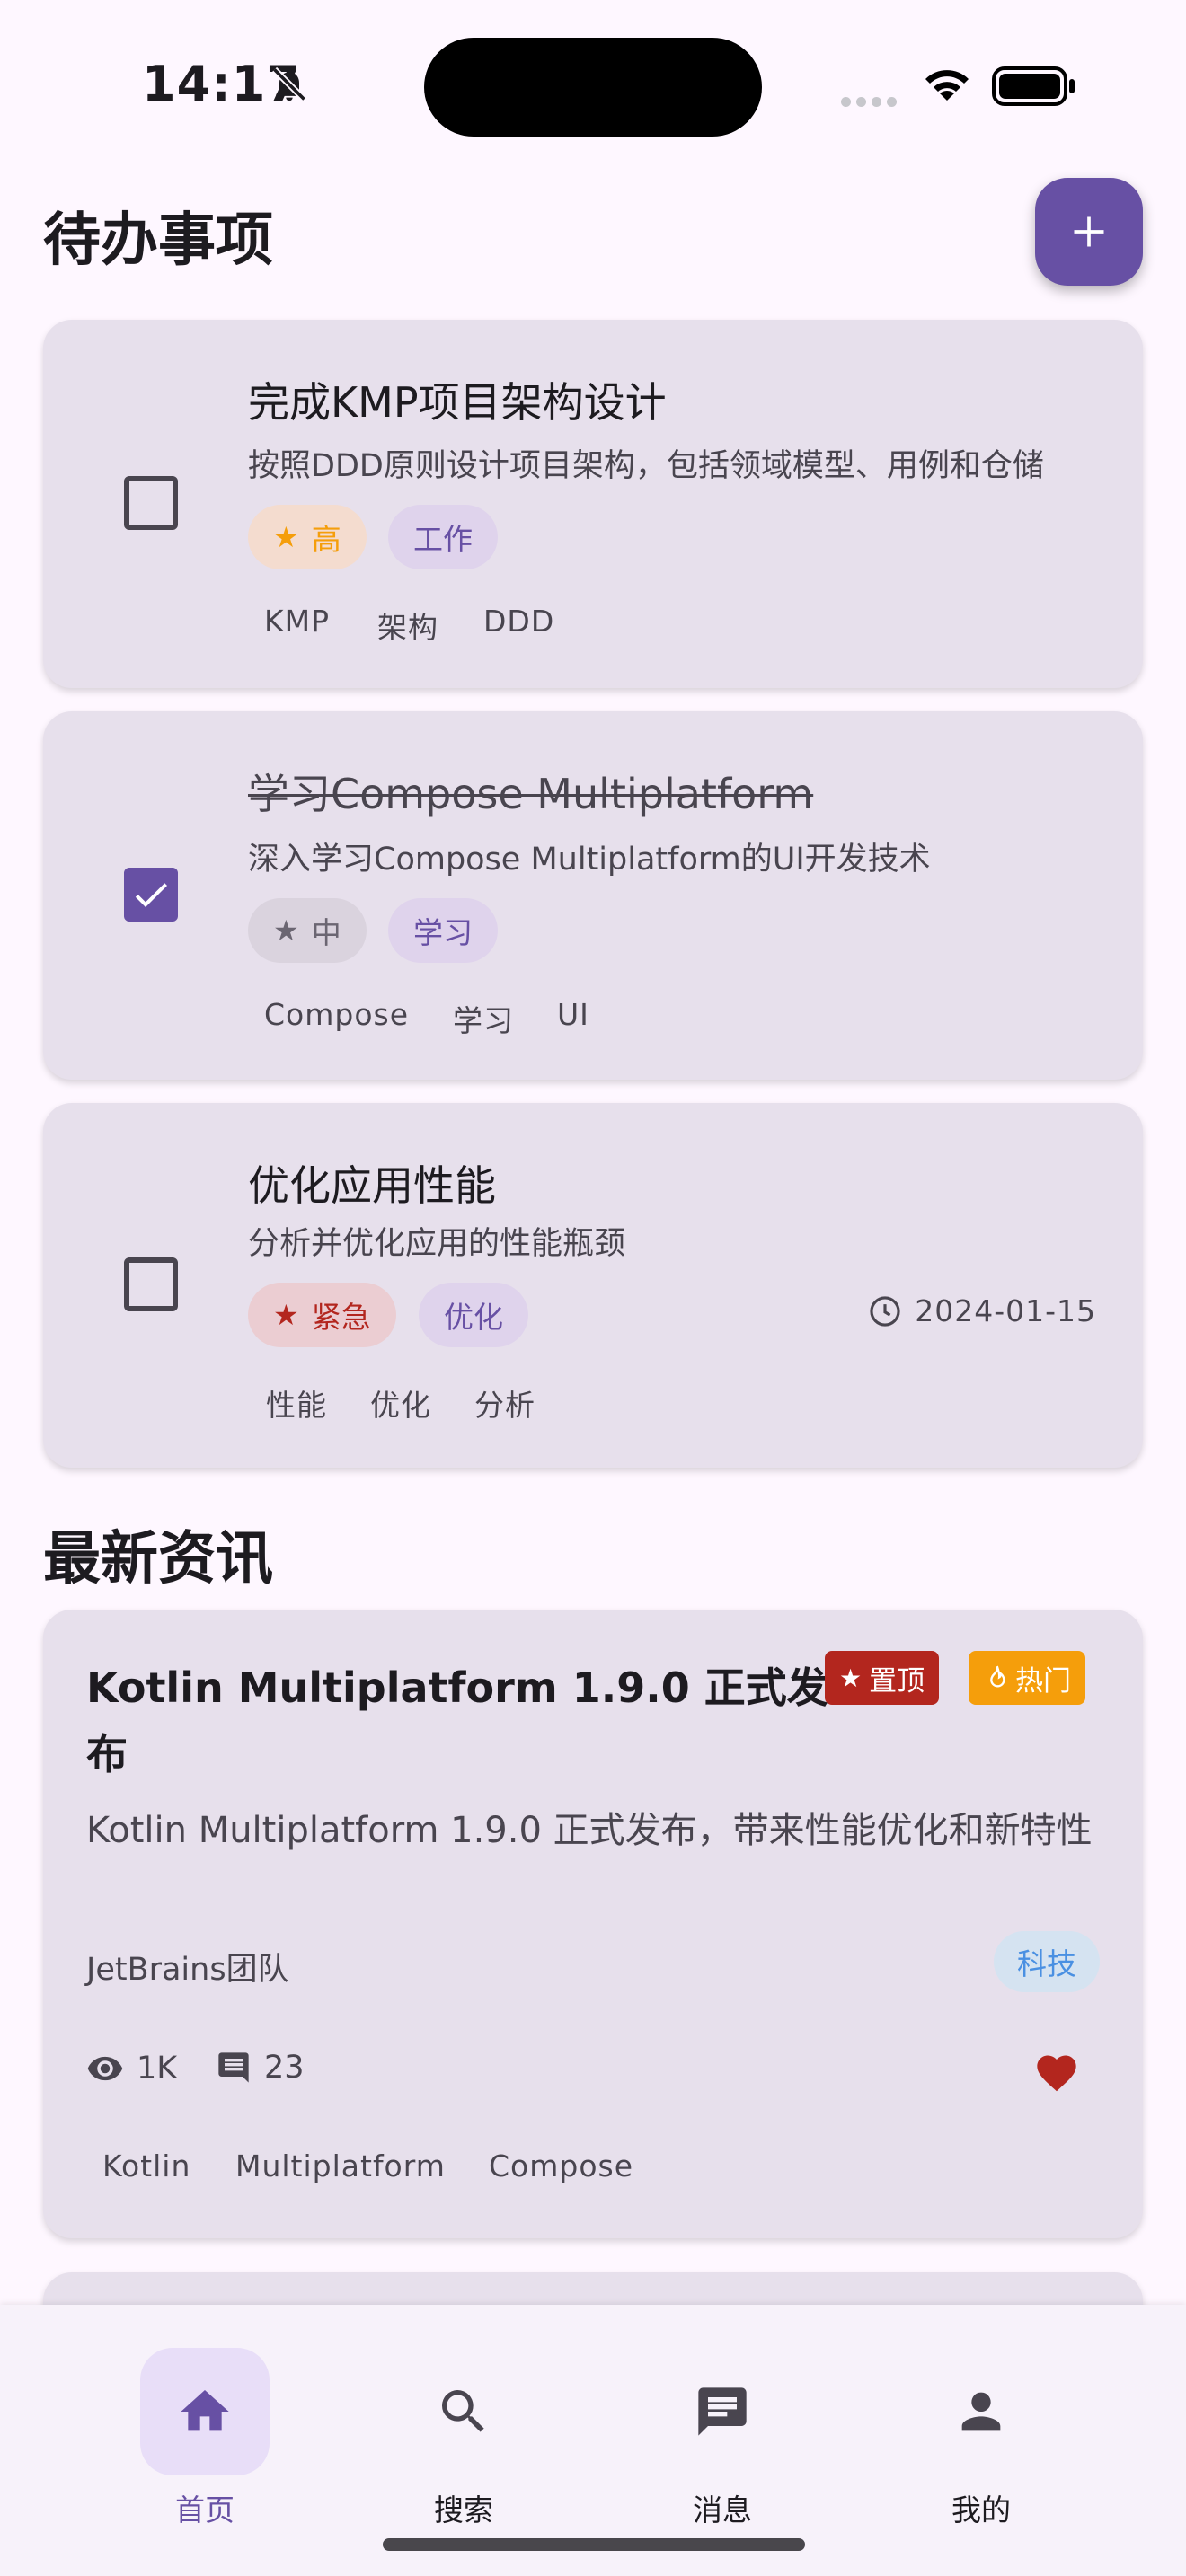  What do you see at coordinates (504, 1405) in the screenshot?
I see `todo-tag: 分析` at bounding box center [504, 1405].